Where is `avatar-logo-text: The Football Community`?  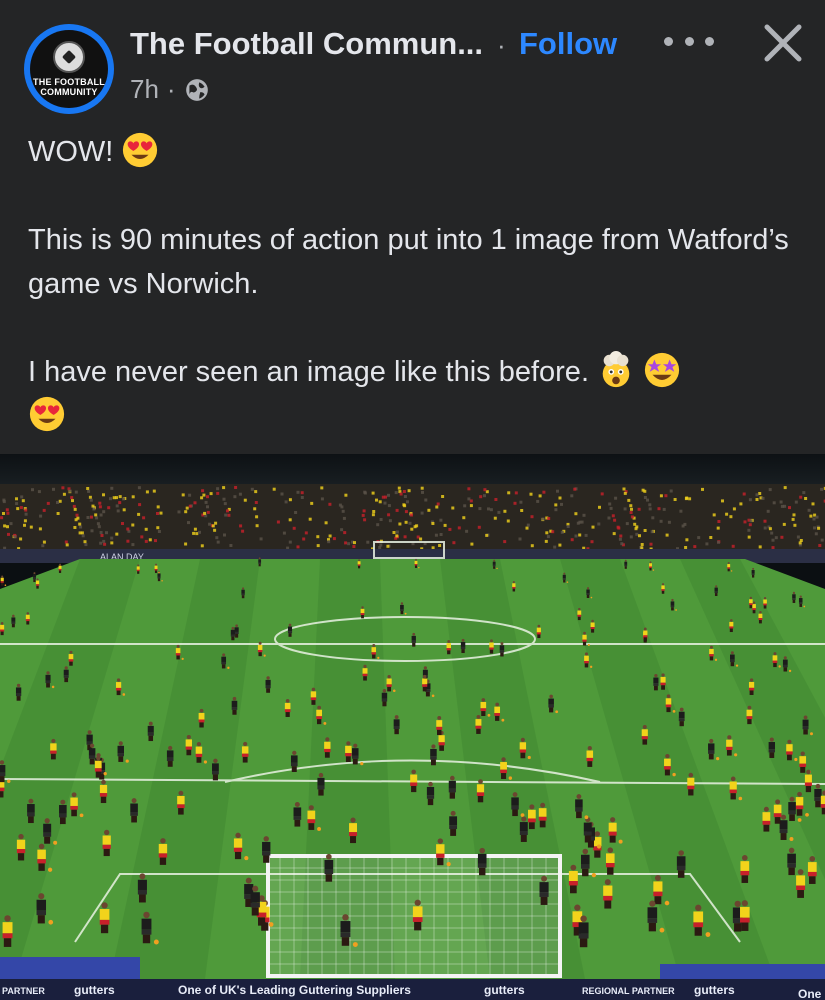 avatar-logo-text: The Football Community is located at coordinates (69, 87).